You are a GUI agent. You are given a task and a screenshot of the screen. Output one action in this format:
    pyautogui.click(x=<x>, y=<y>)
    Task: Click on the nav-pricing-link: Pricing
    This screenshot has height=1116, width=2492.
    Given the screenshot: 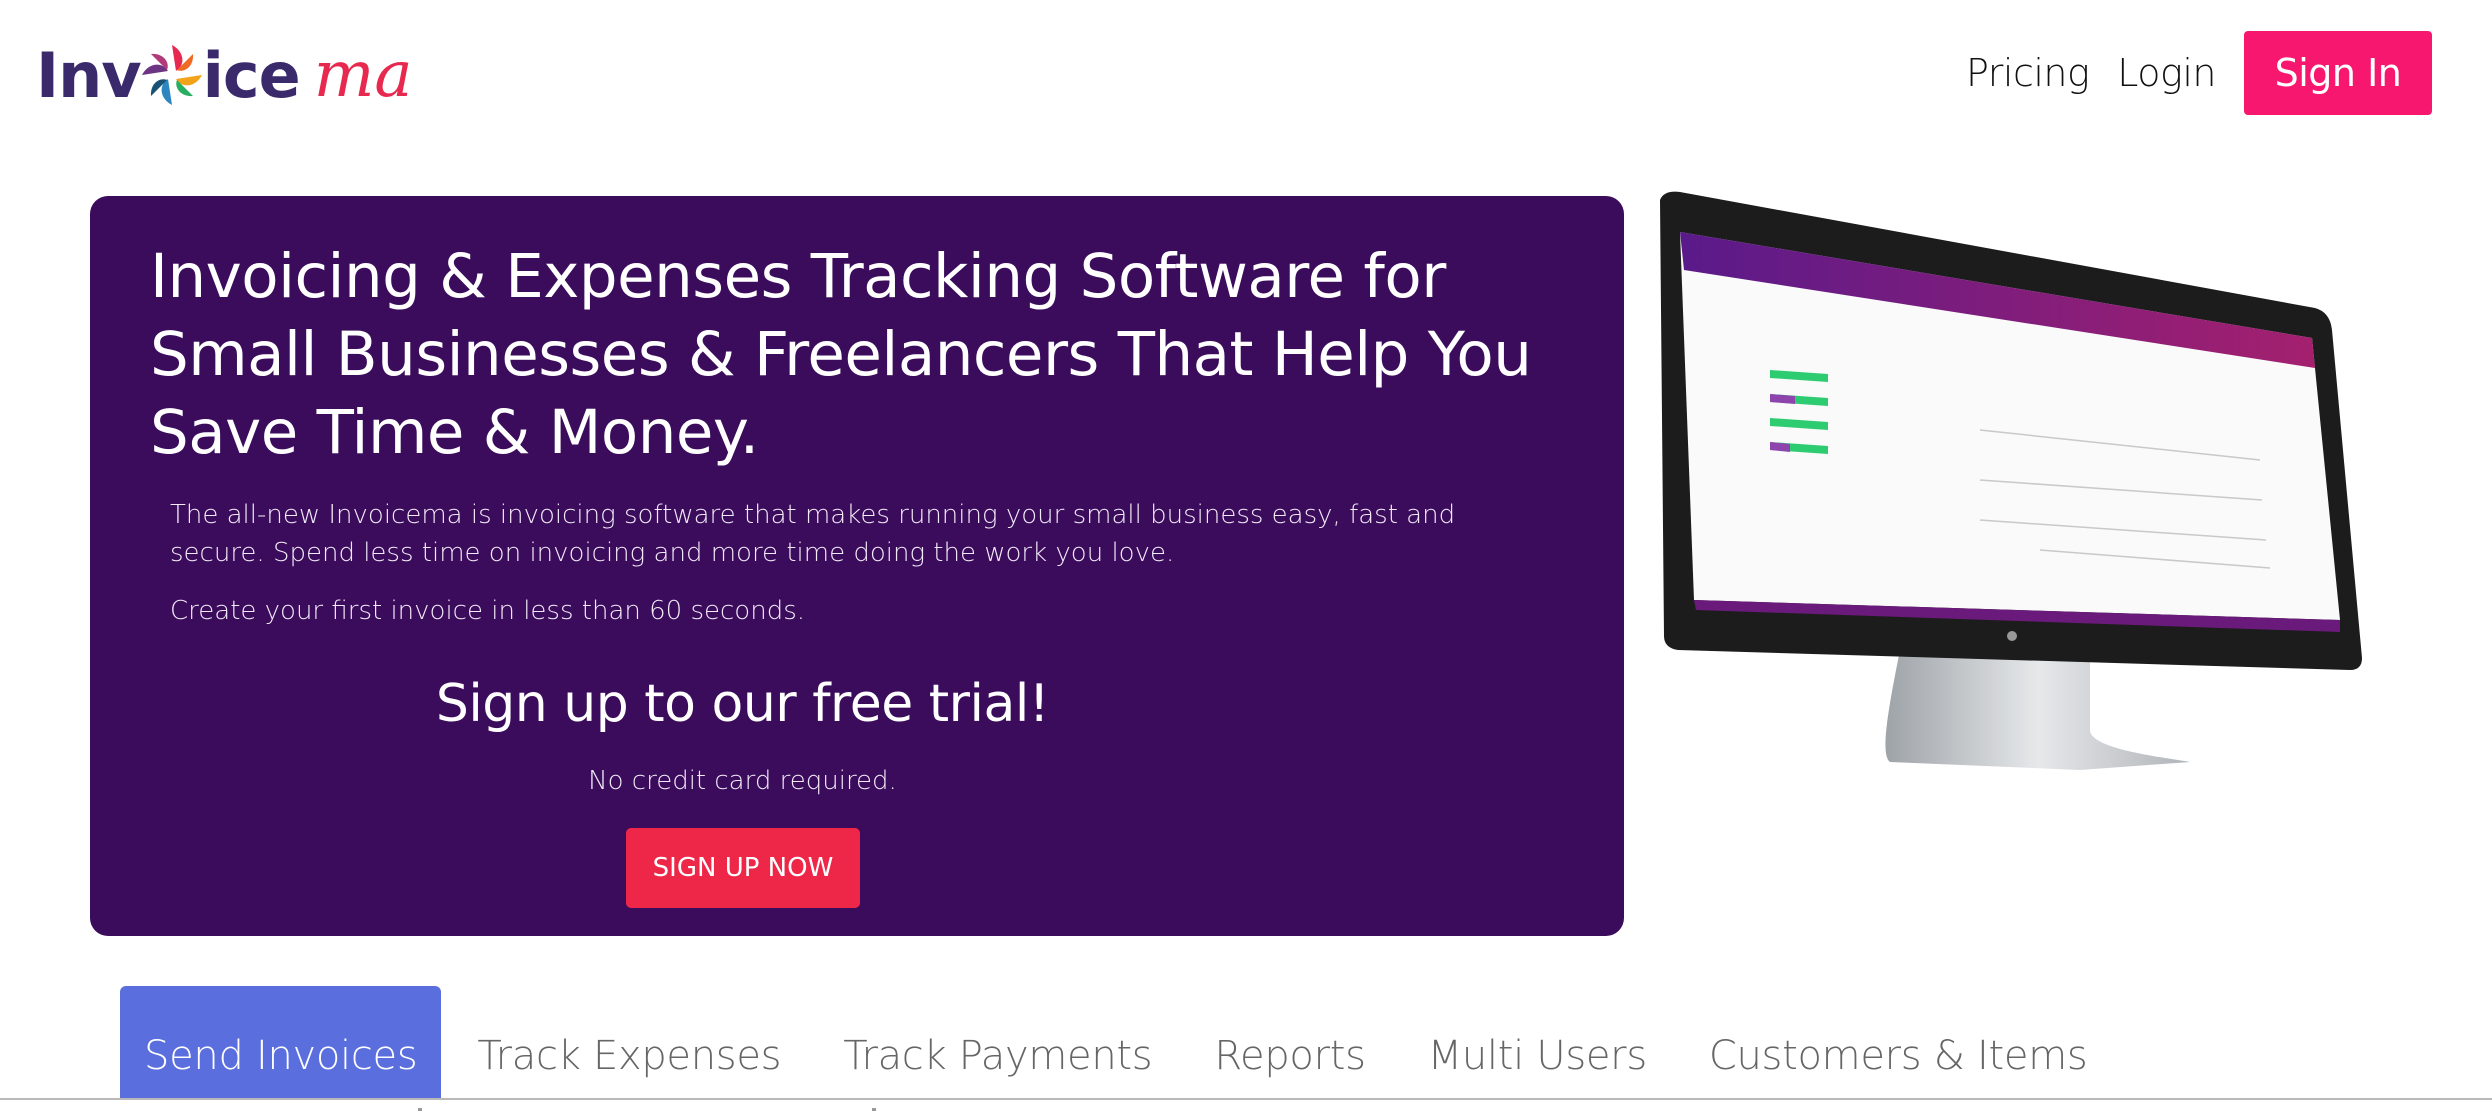 What is the action you would take?
    pyautogui.click(x=2028, y=73)
    